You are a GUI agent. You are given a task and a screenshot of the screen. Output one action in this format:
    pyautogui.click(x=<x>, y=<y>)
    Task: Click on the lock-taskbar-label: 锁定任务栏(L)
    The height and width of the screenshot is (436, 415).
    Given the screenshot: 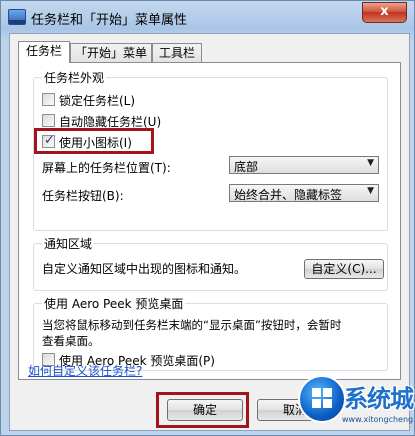 What is the action you would take?
    pyautogui.click(x=97, y=101)
    